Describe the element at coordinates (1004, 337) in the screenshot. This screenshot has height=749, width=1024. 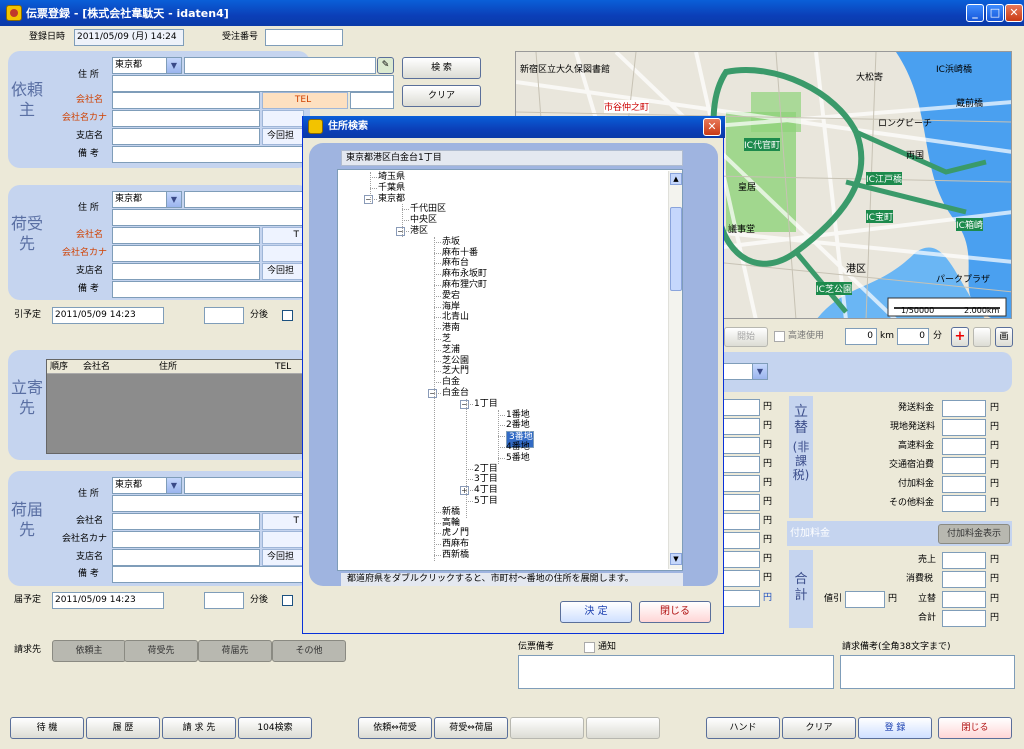
I see `print-map-button: 画` at that location.